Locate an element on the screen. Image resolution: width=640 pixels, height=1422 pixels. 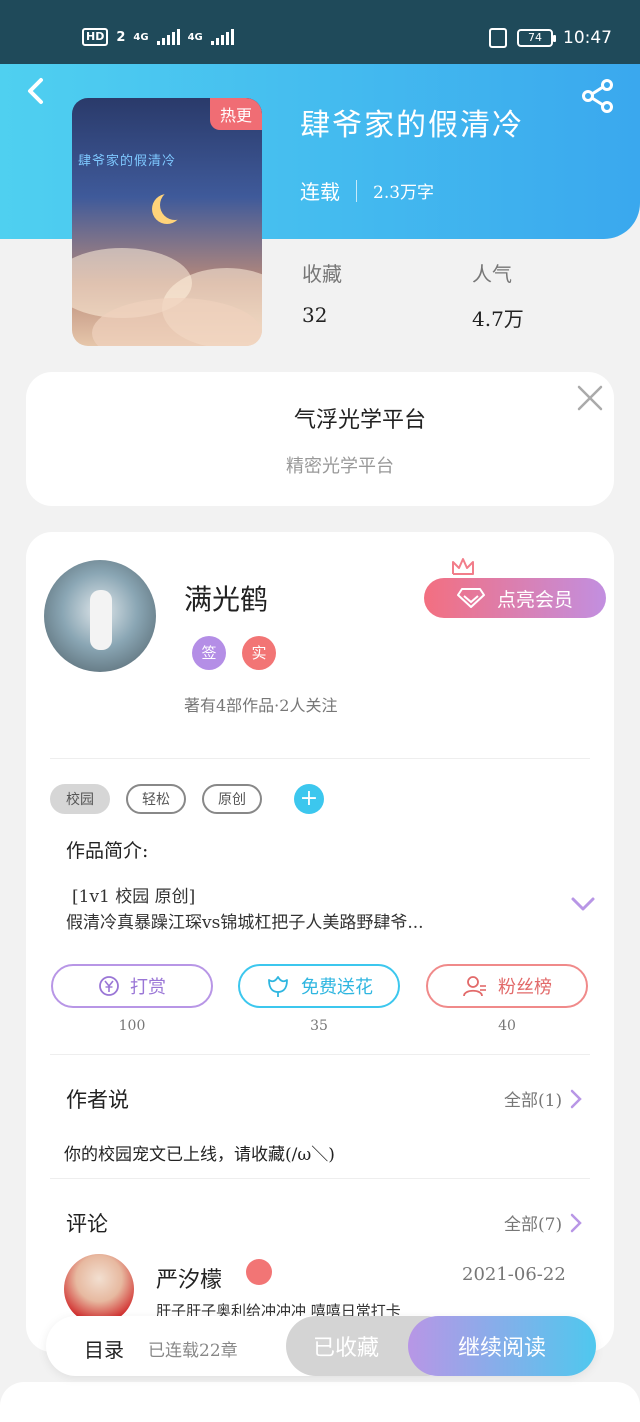
book-title: 肆爷家的假清冷 is located at coordinates (412, 125).